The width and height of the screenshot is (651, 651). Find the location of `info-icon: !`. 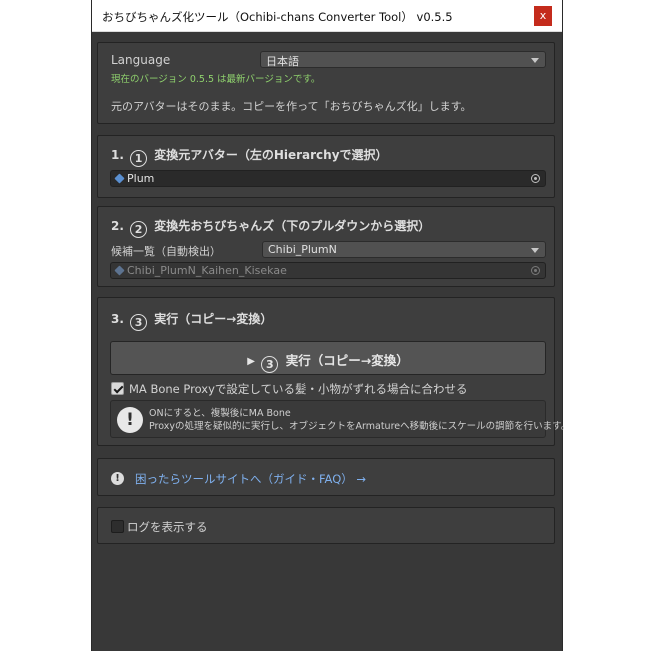

info-icon: ! is located at coordinates (130, 420).